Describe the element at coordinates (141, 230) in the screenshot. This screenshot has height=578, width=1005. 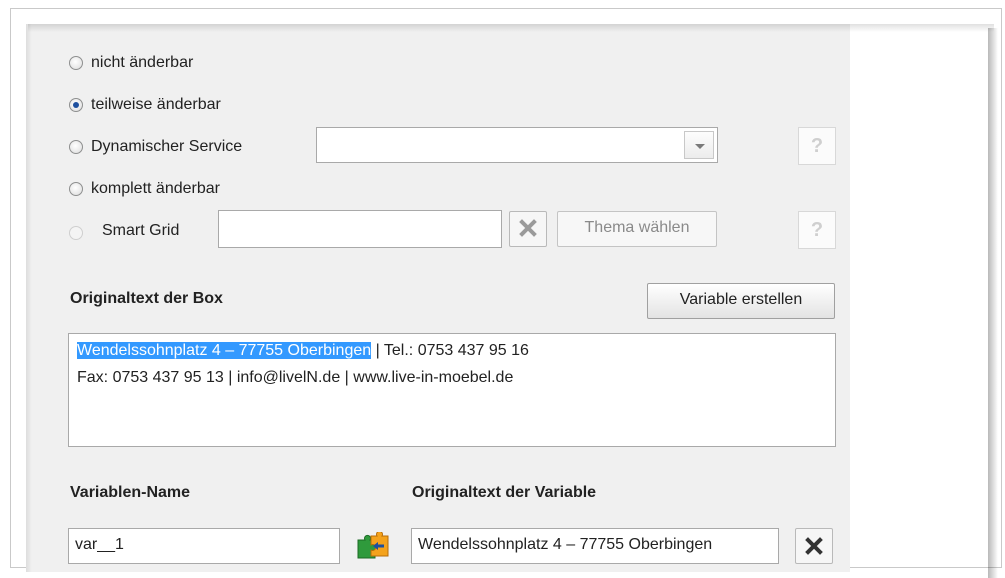
I see `option-label-smart-grid: Smart Grid` at that location.